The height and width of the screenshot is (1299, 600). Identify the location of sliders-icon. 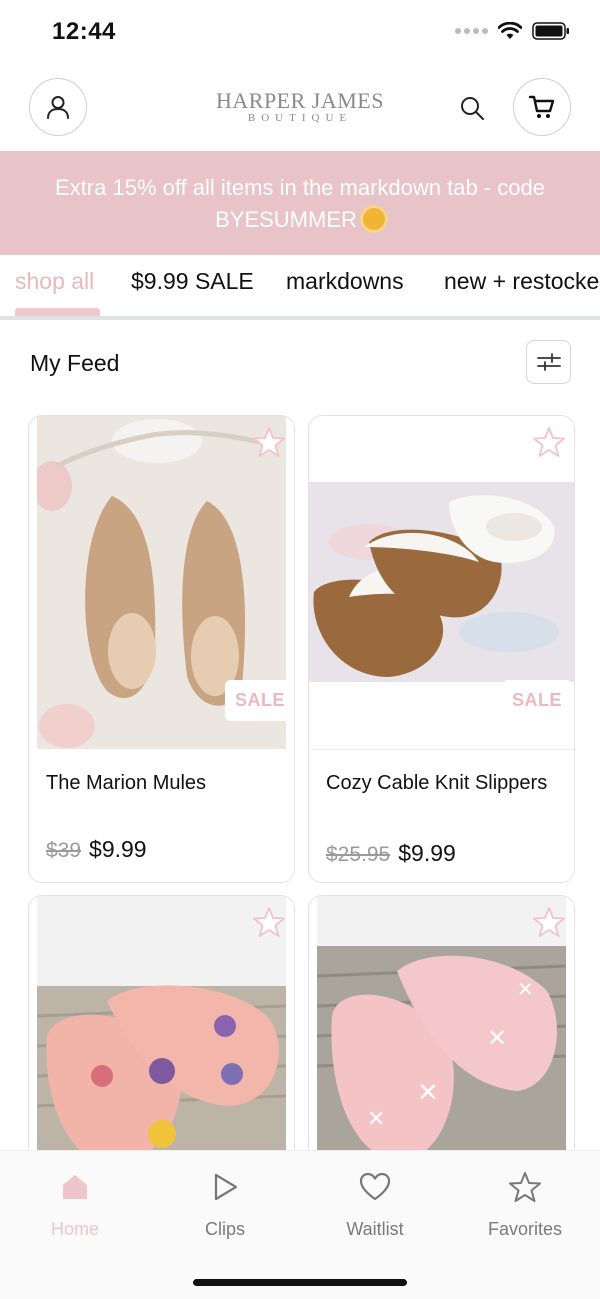
(548, 362).